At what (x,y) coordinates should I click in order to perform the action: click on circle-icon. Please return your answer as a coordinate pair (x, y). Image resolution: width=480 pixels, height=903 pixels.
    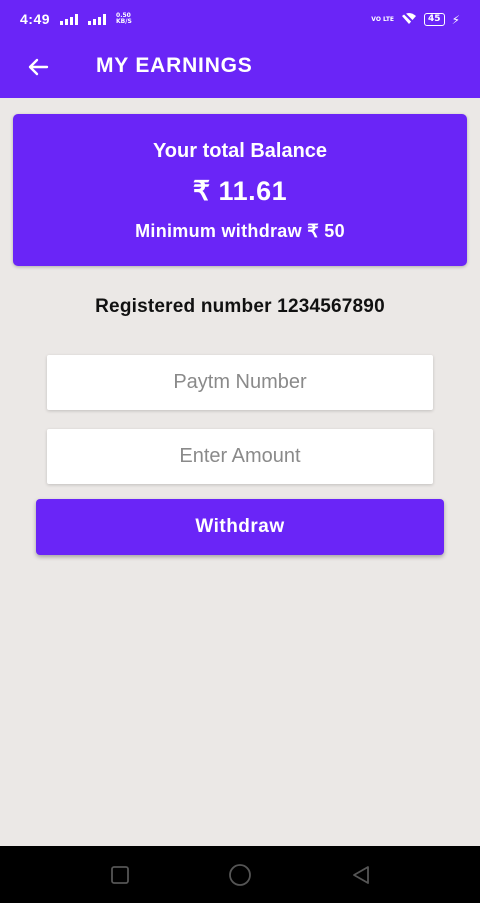
    Looking at the image, I should click on (240, 875).